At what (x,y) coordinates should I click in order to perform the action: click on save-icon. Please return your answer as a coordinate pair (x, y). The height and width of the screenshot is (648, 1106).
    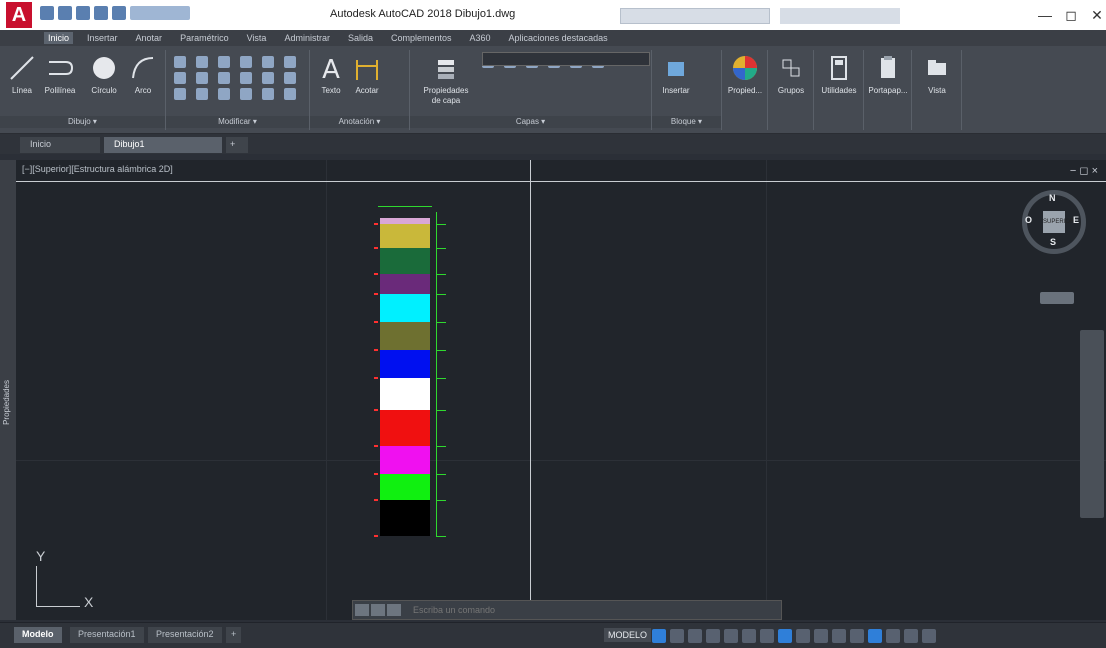
    Looking at the image, I should click on (83, 13).